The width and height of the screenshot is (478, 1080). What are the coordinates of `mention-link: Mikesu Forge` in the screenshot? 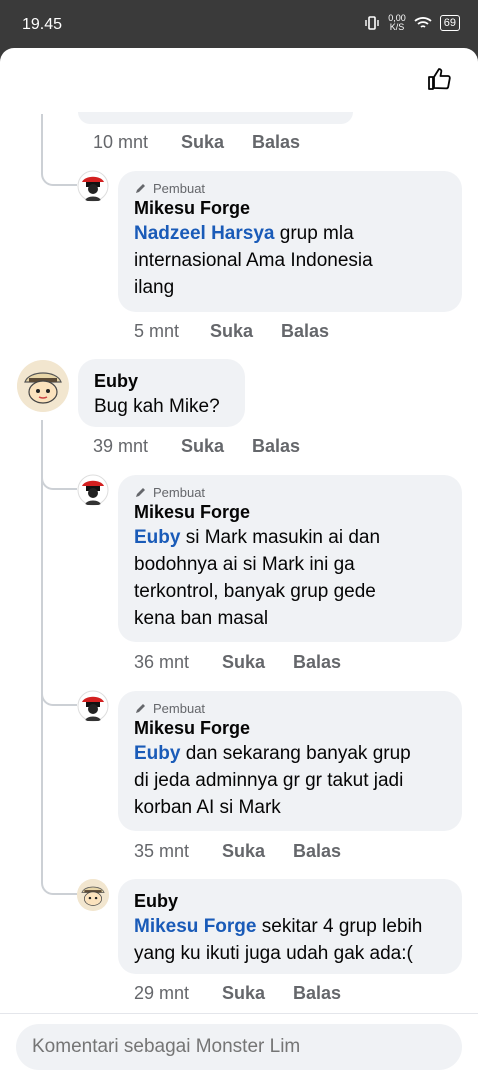 It's located at (195, 926).